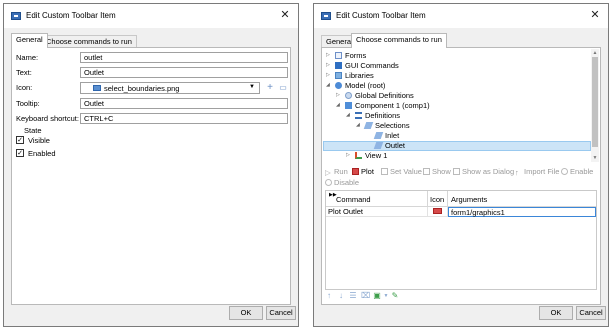 Image resolution: width=613 pixels, height=333 pixels. What do you see at coordinates (358, 155) in the screenshot?
I see `view-icon` at bounding box center [358, 155].